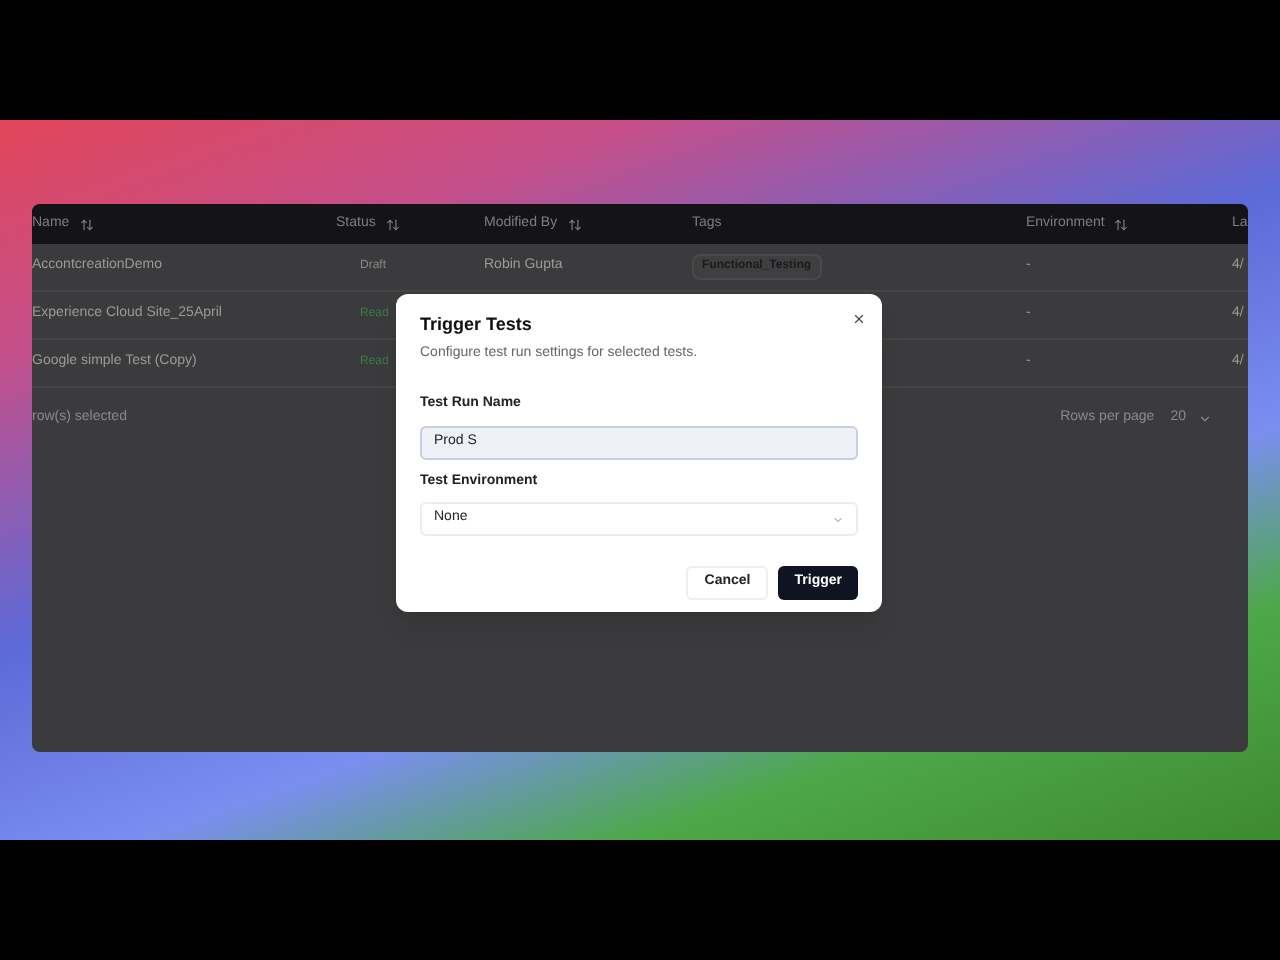  I want to click on close-button, so click(859, 319).